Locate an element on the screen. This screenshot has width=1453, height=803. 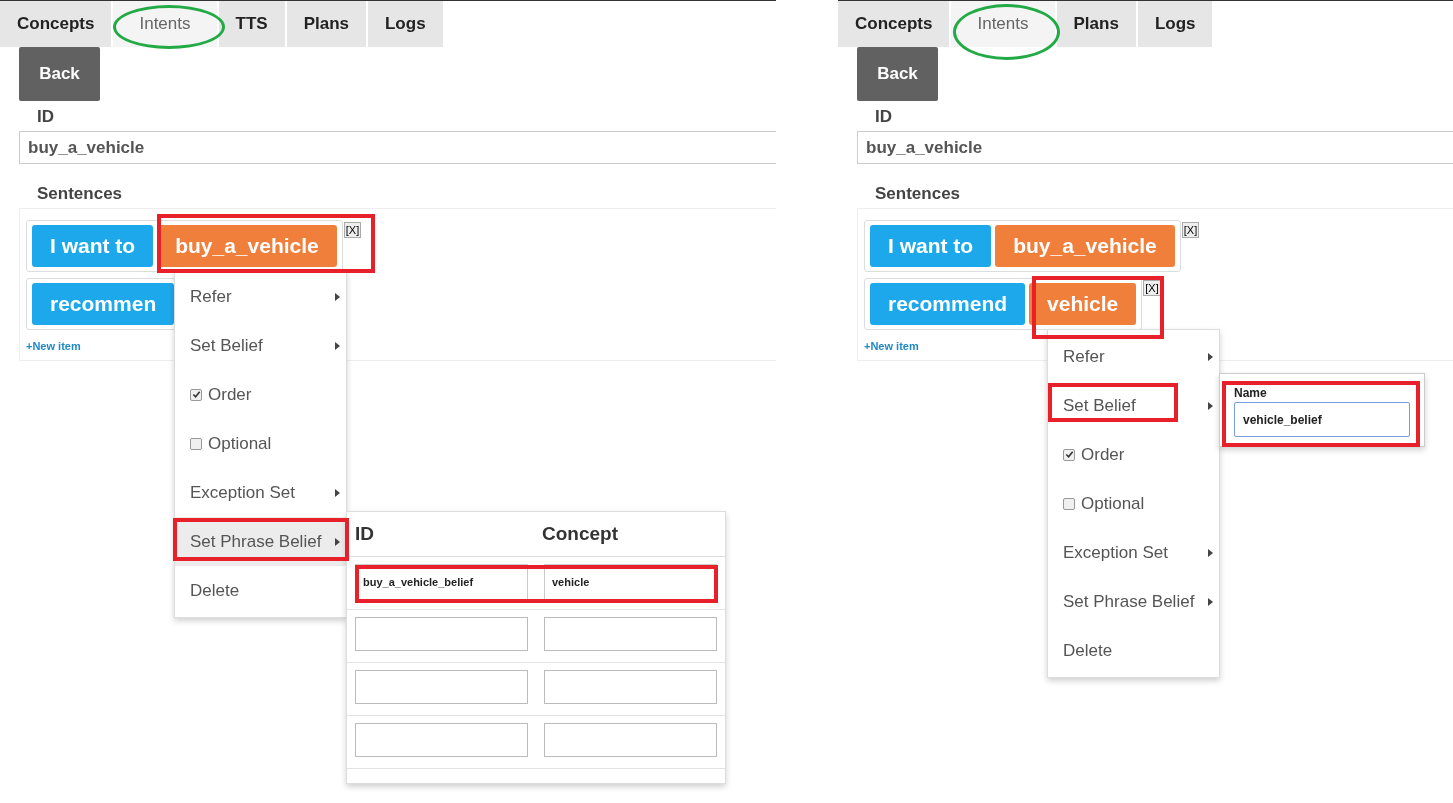
menu-item: Set Phrase Belief is located at coordinates (1133, 601).